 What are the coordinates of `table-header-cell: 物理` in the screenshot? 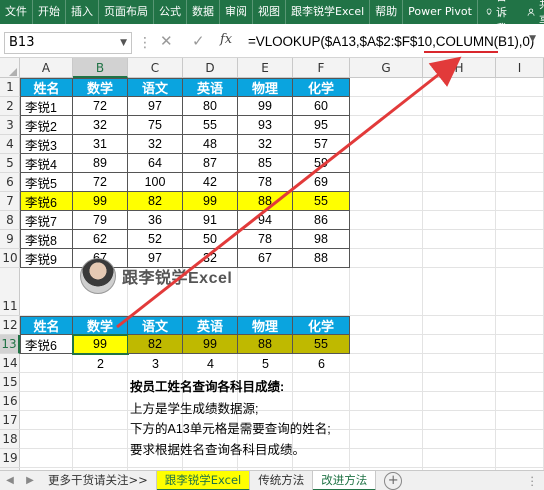 It's located at (265, 87).